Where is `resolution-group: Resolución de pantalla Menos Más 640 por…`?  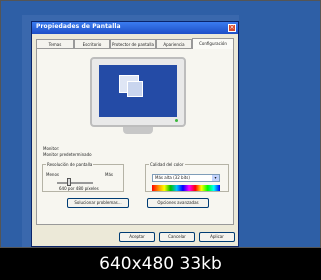 resolution-group: Resolución de pantalla Menos Más 640 por… is located at coordinates (83, 177).